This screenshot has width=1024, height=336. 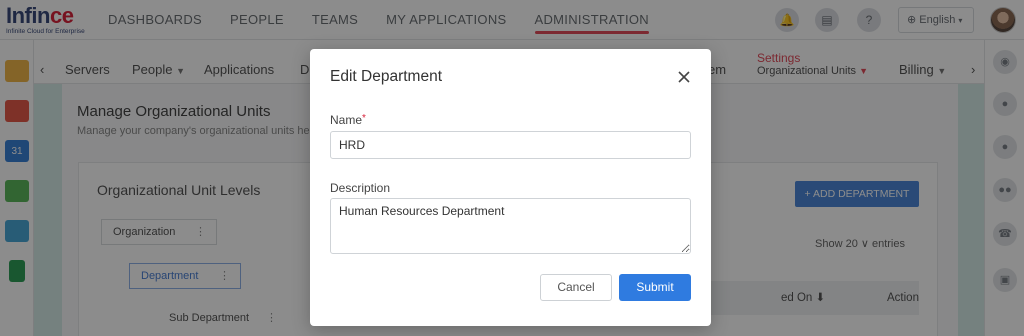 What do you see at coordinates (510, 226) in the screenshot?
I see `description-textarea: Human Resources Department` at bounding box center [510, 226].